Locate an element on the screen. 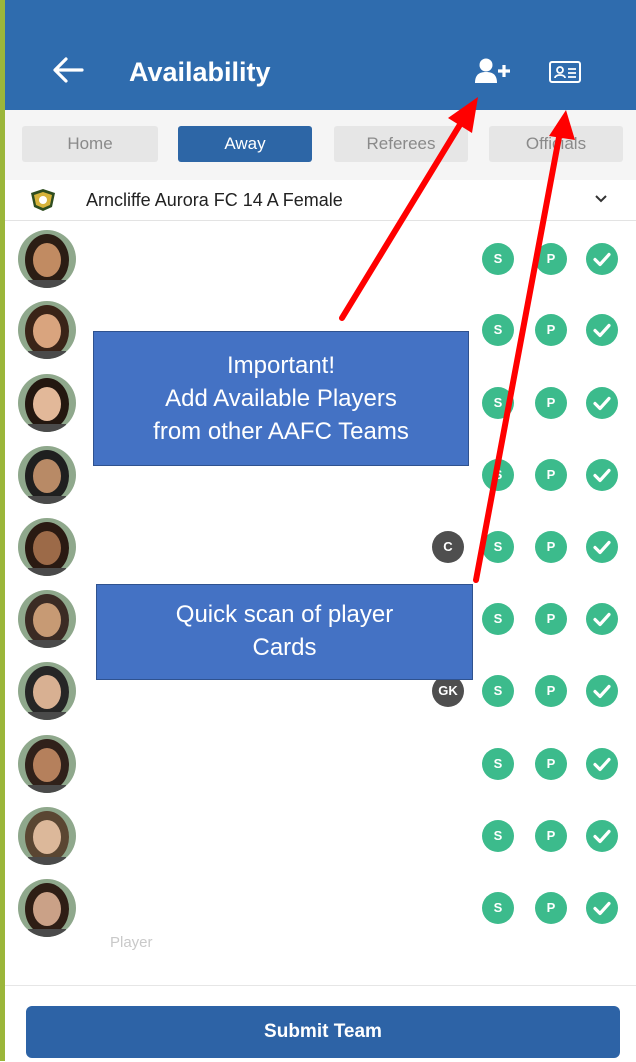 This screenshot has height=1062, width=636. tab-home: Home is located at coordinates (90, 144).